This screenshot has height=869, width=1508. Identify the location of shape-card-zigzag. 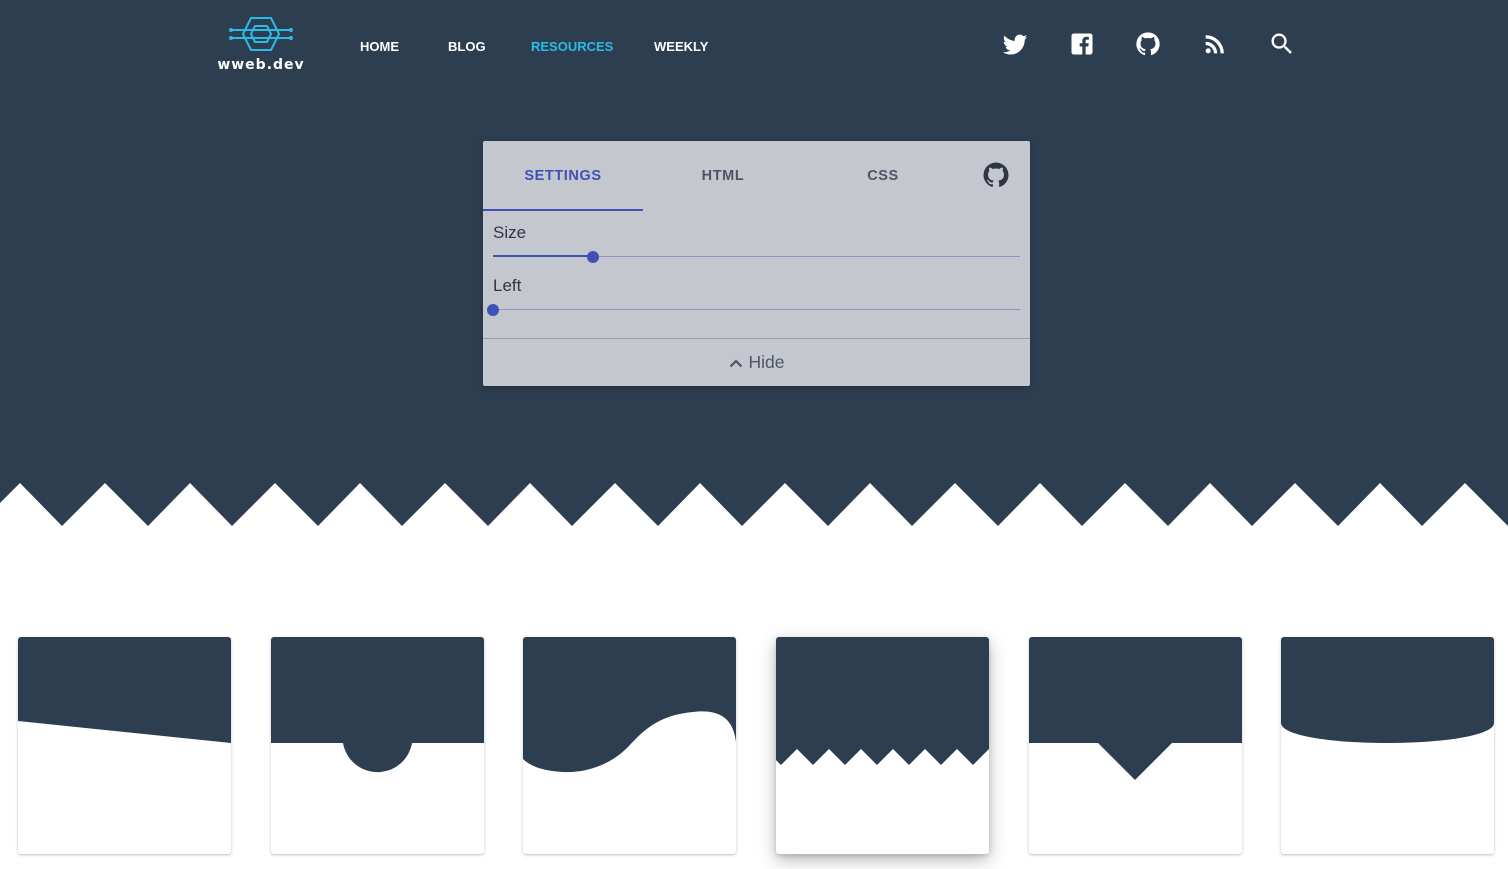
(882, 745).